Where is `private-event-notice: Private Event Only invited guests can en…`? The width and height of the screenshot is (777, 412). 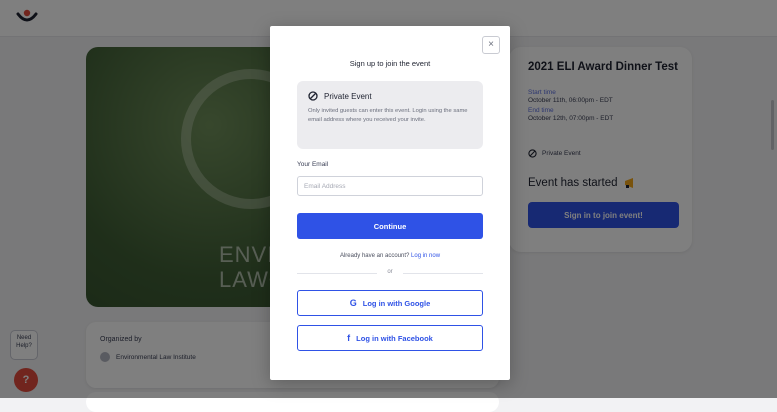
private-event-notice: Private Event Only invited guests can en… is located at coordinates (390, 115).